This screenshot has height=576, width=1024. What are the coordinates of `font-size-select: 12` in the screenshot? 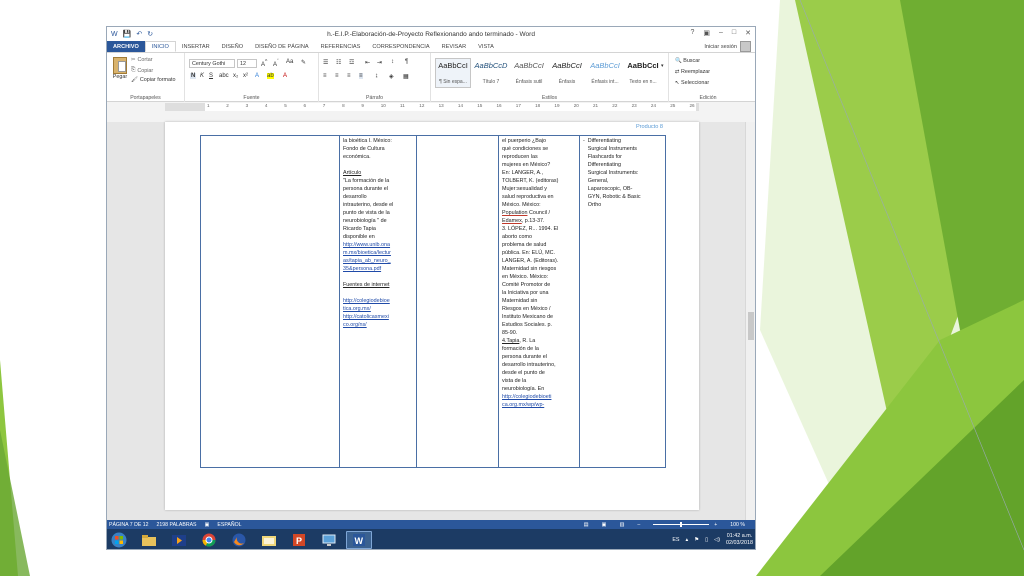 It's located at (247, 63).